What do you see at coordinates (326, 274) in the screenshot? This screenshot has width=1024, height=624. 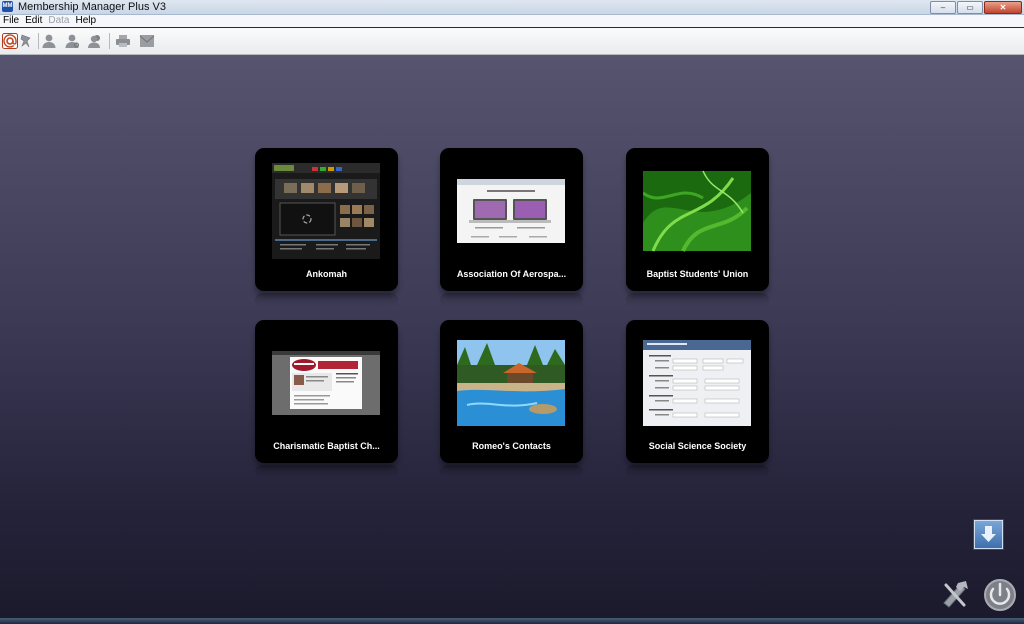 I see `database-name: Ankomah` at bounding box center [326, 274].